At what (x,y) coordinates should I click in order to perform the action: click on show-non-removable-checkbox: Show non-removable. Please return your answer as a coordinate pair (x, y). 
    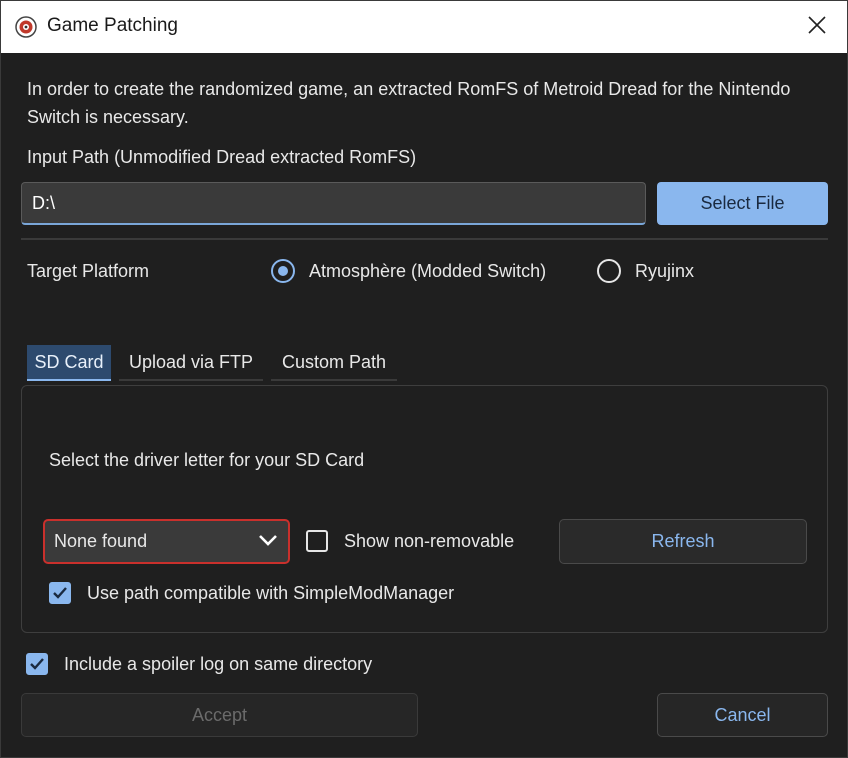
    Looking at the image, I should click on (410, 541).